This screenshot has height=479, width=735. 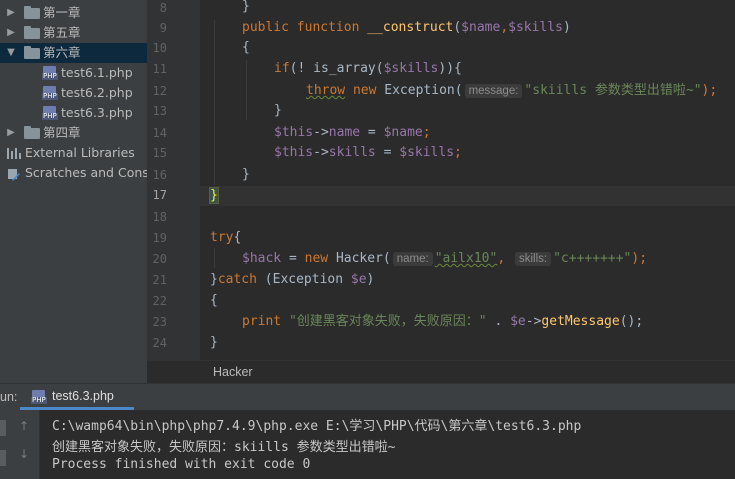 What do you see at coordinates (159, 259) in the screenshot?
I see `line-number: 20` at bounding box center [159, 259].